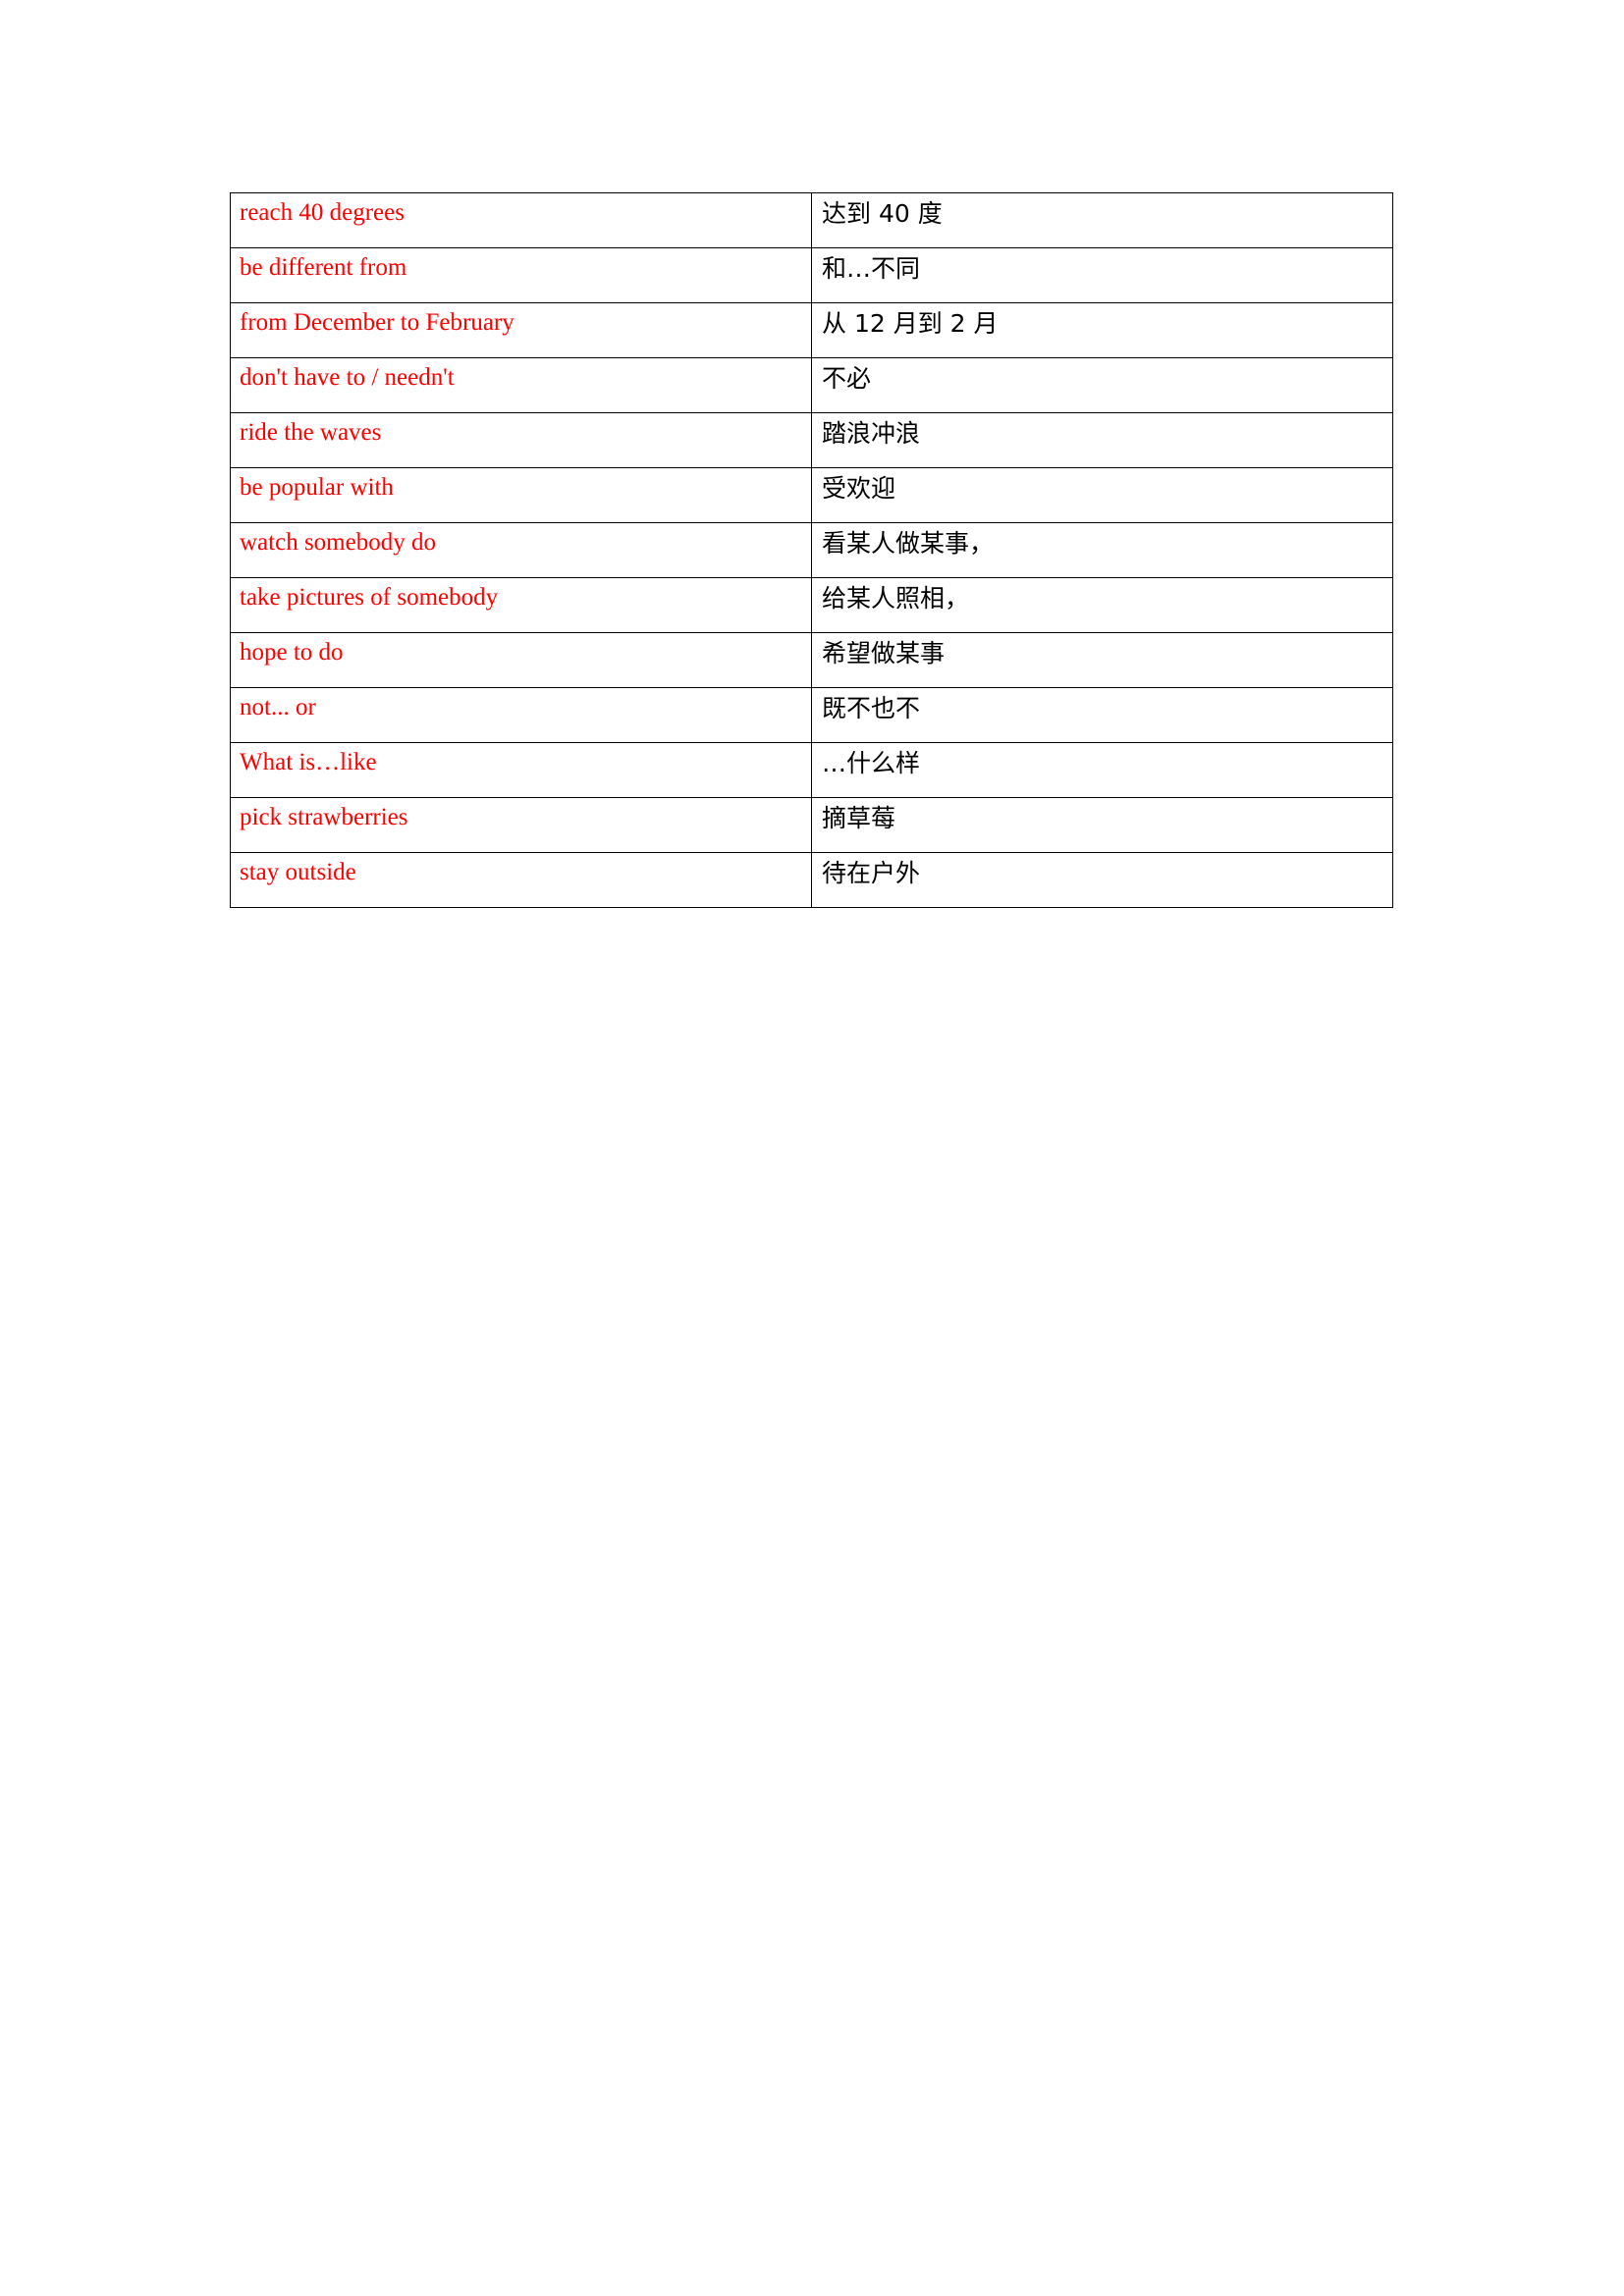  I want to click on table-row: watch somebody do 看某人做某事，, so click(811, 550).